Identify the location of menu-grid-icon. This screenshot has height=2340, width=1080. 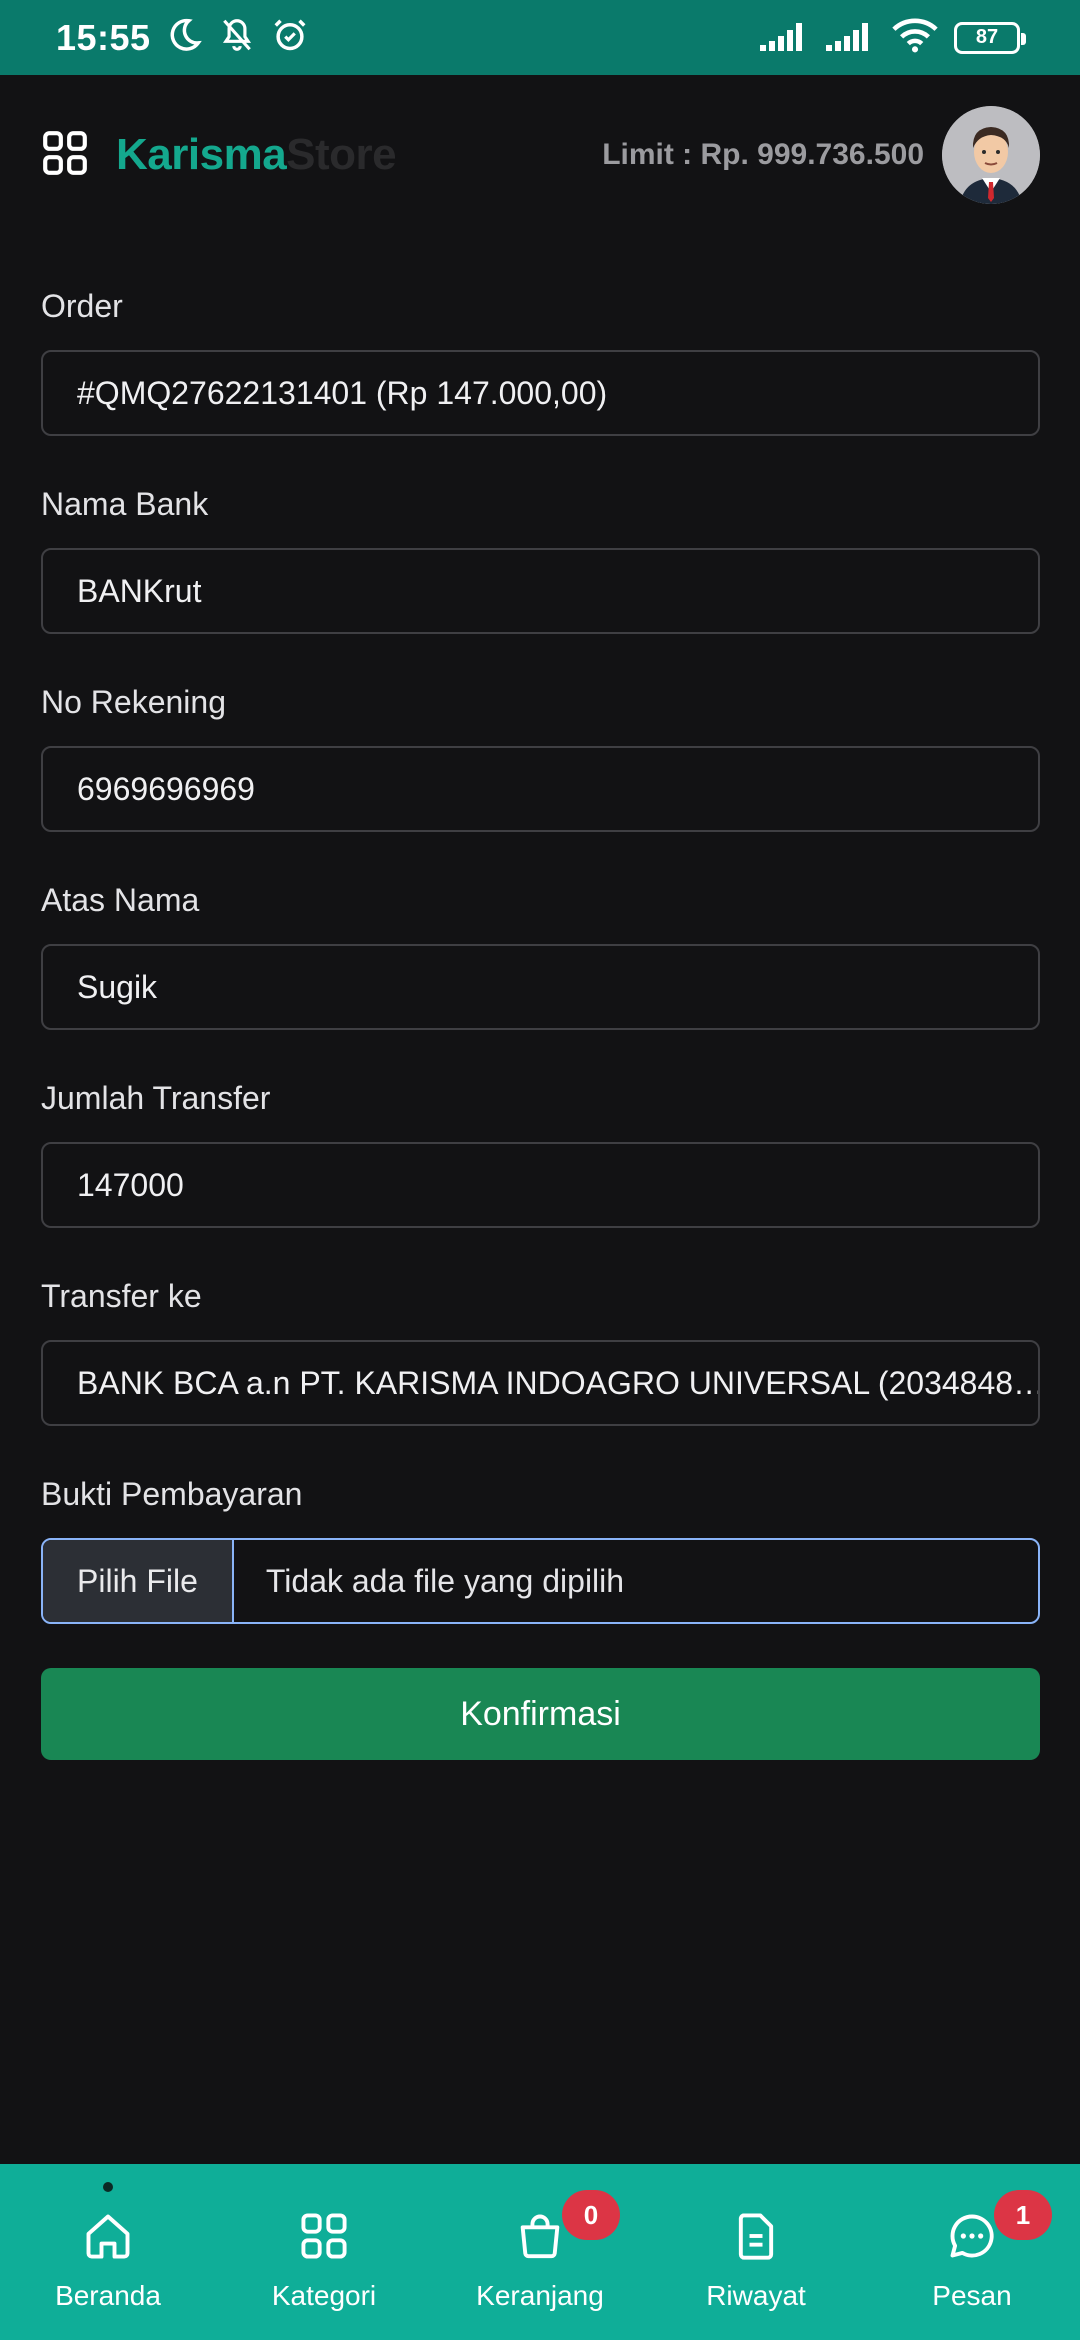
(65, 155).